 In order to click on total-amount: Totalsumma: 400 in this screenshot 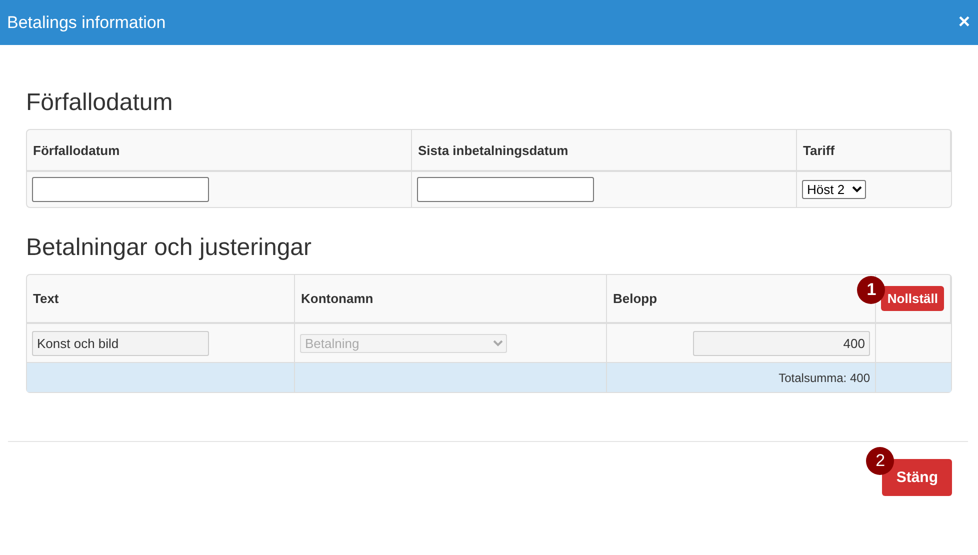, I will do `click(824, 377)`.